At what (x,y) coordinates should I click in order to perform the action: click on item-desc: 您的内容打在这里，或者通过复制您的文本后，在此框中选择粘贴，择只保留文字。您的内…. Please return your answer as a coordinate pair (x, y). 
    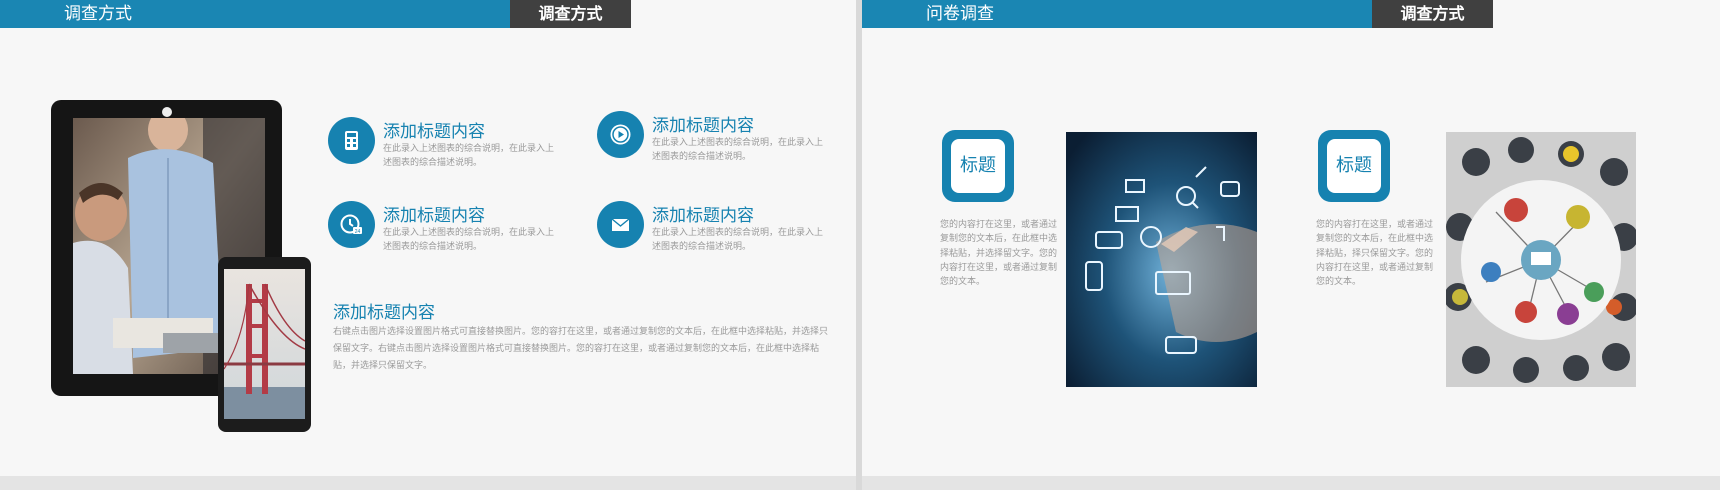
    Looking at the image, I should click on (1375, 254).